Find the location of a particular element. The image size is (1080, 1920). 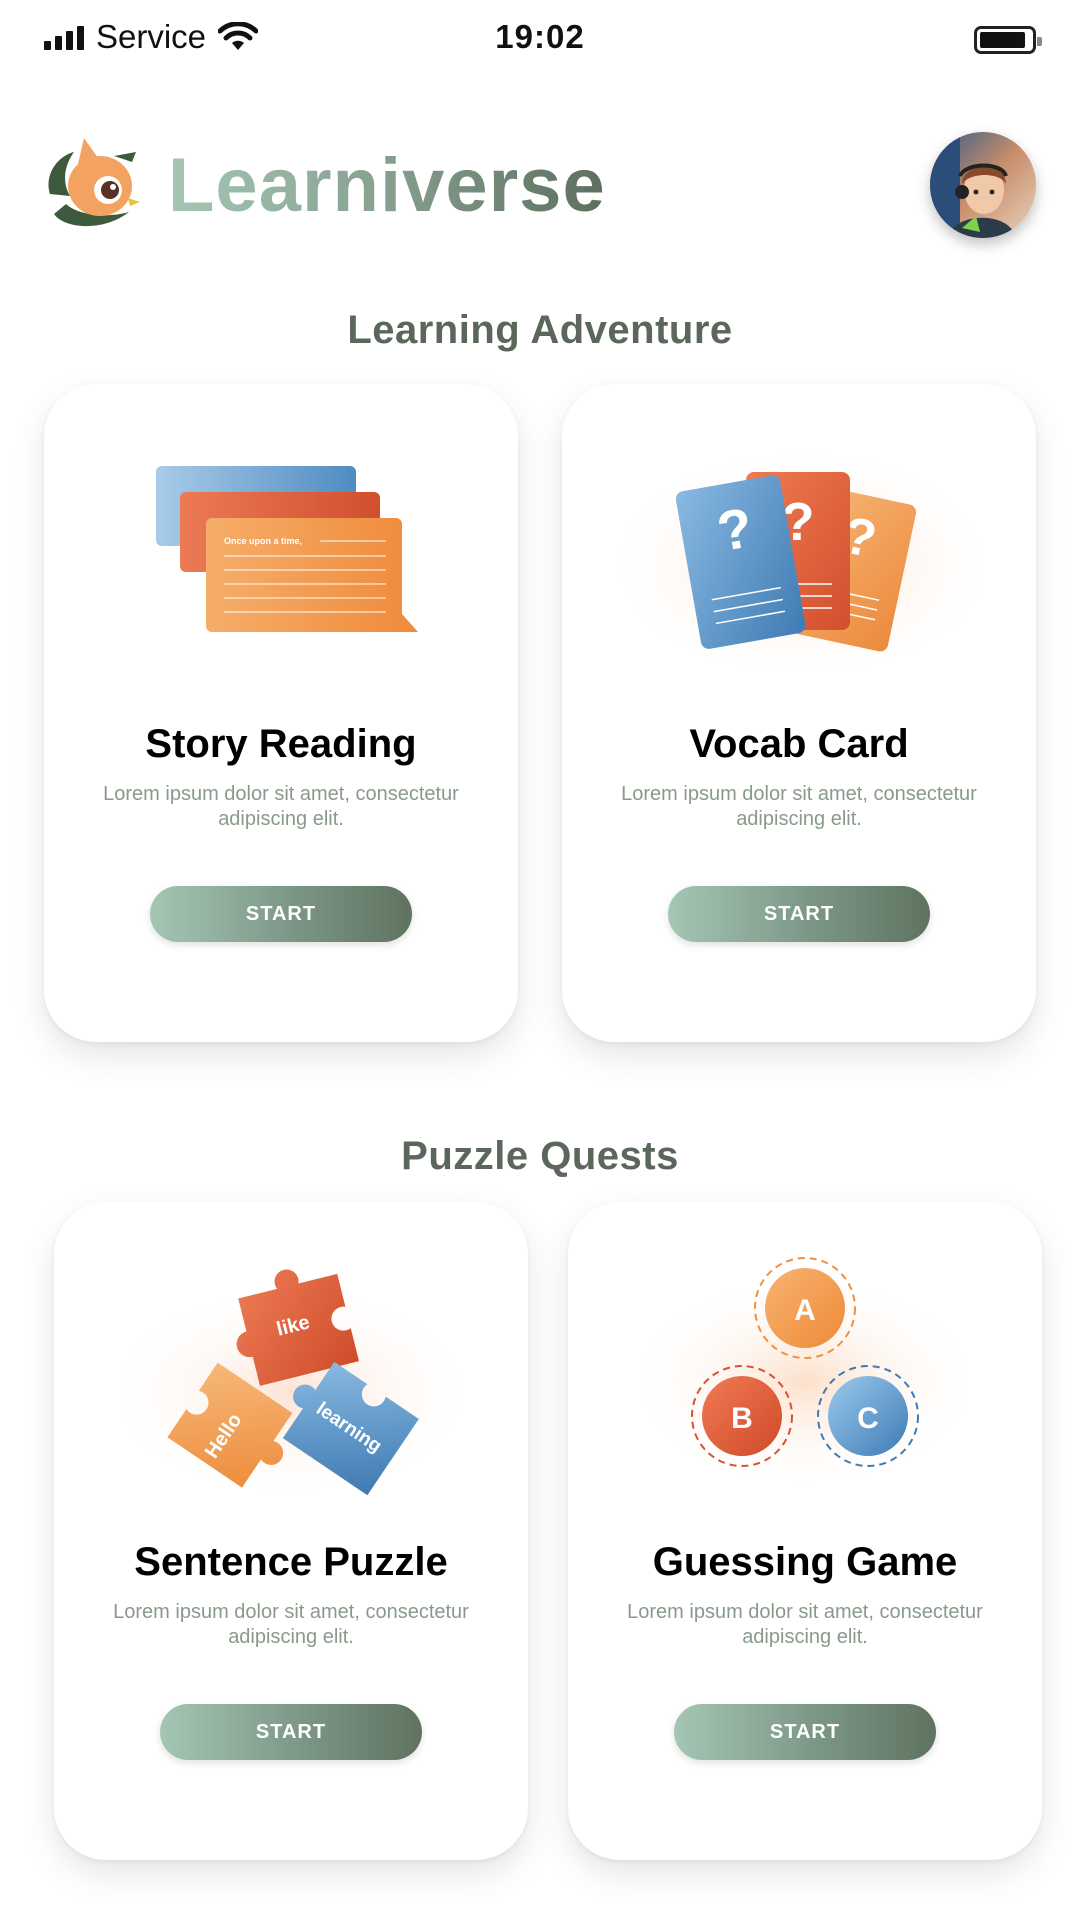

option-a-label: A is located at coordinates (805, 1310).